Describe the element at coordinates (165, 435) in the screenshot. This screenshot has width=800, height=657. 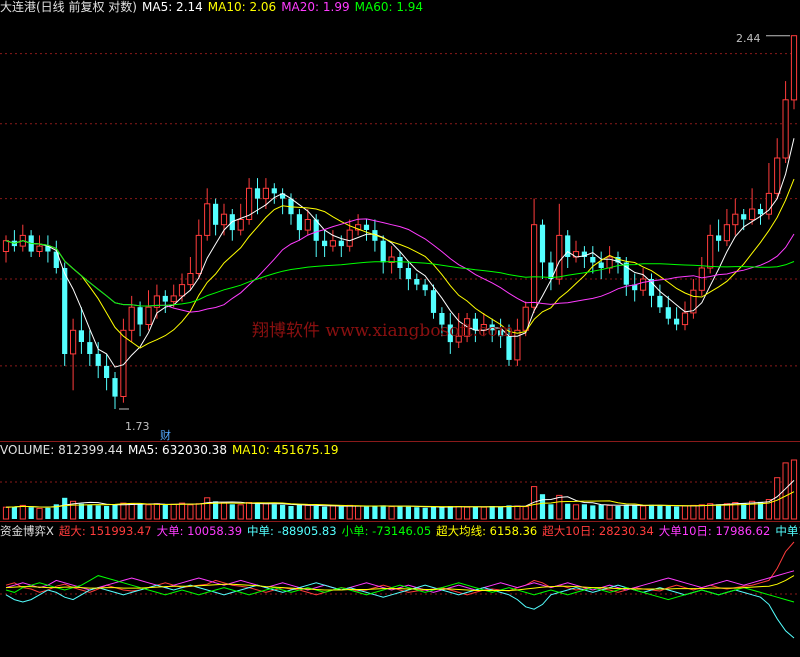
I see `finance-marker: 财` at that location.